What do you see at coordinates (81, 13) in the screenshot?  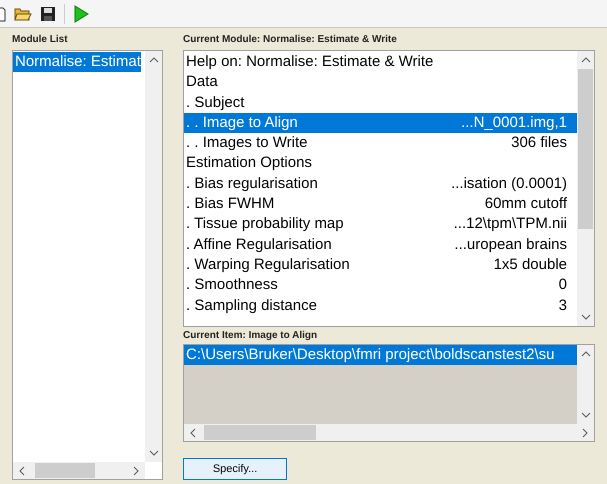 I see `play-icon` at bounding box center [81, 13].